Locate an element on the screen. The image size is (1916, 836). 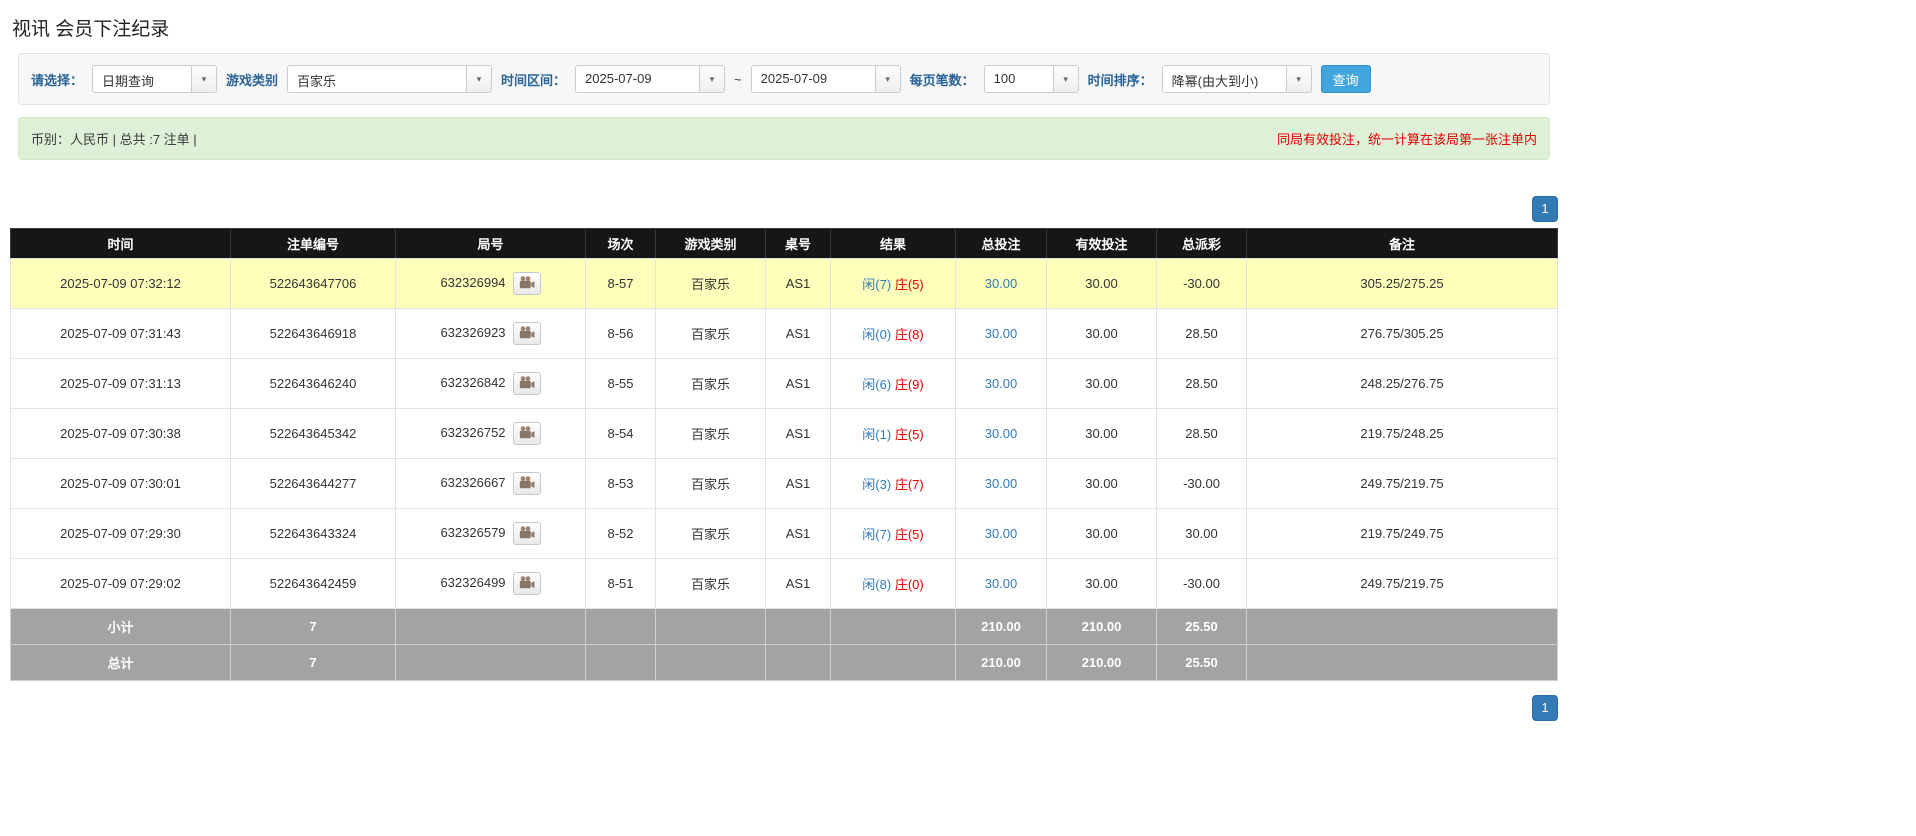
round-number-text: 632326842 is located at coordinates (473, 382).